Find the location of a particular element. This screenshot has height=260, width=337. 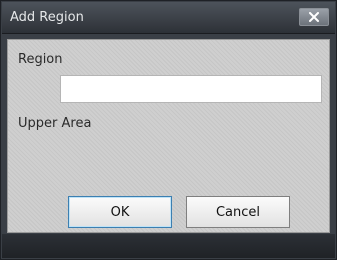

region-label: Region is located at coordinates (40, 59).